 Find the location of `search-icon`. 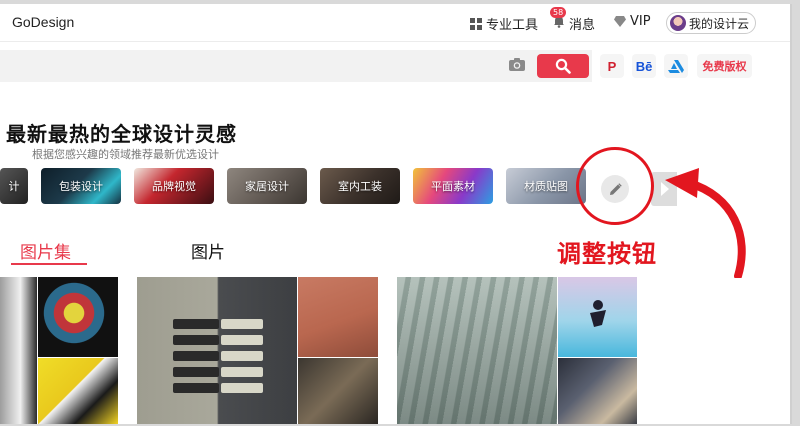

search-icon is located at coordinates (563, 66).